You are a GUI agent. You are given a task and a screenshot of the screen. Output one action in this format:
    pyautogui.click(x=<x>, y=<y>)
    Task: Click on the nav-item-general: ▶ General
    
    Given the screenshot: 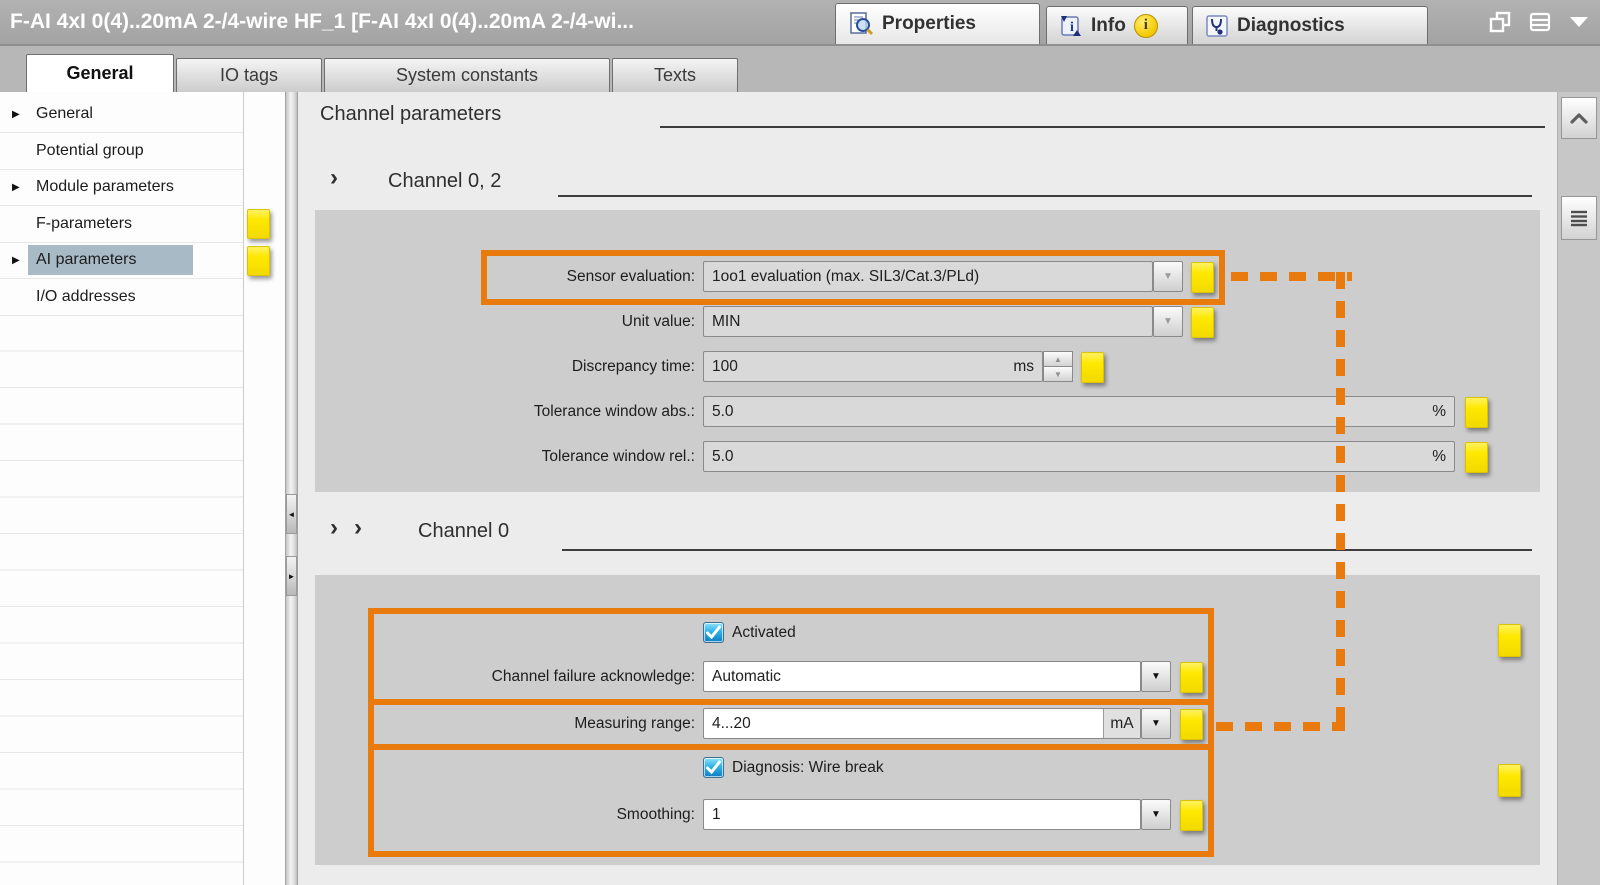 What is the action you would take?
    pyautogui.click(x=121, y=114)
    